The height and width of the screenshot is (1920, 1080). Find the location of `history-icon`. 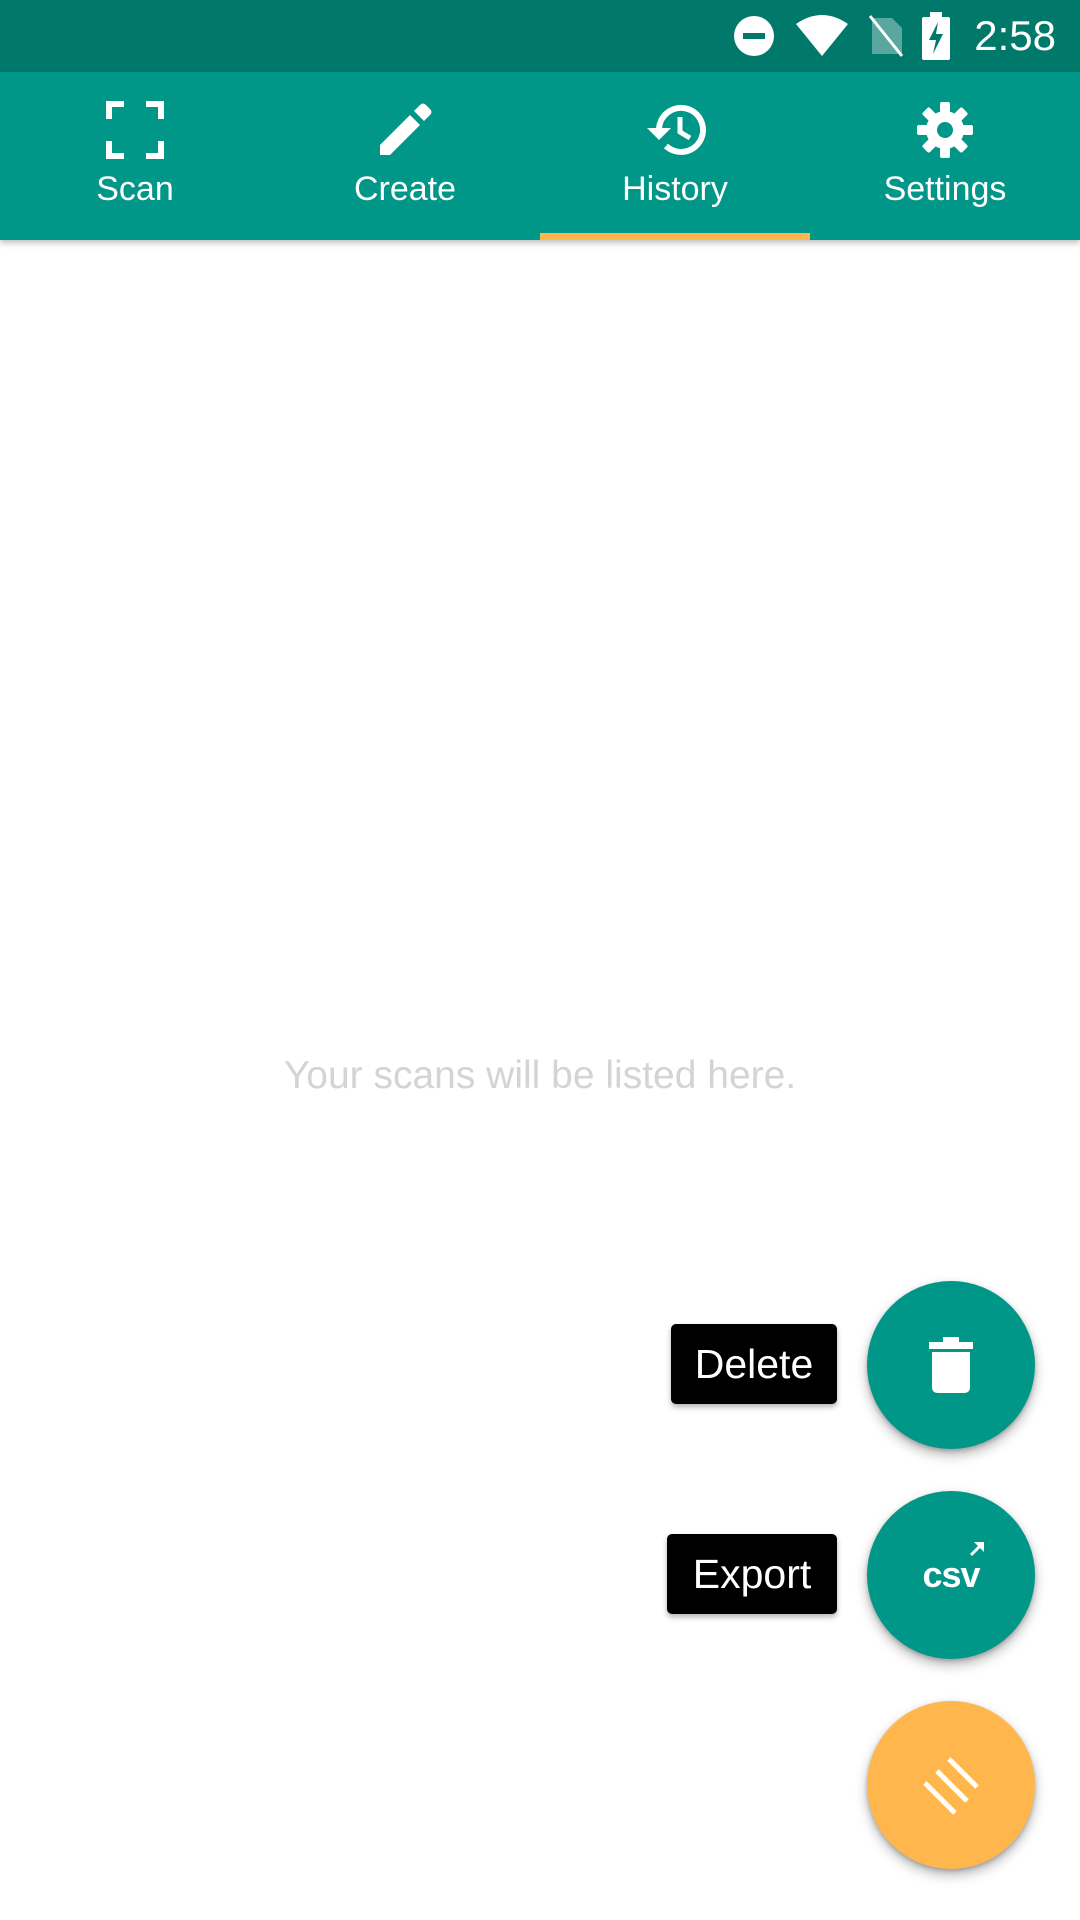

history-icon is located at coordinates (675, 130).